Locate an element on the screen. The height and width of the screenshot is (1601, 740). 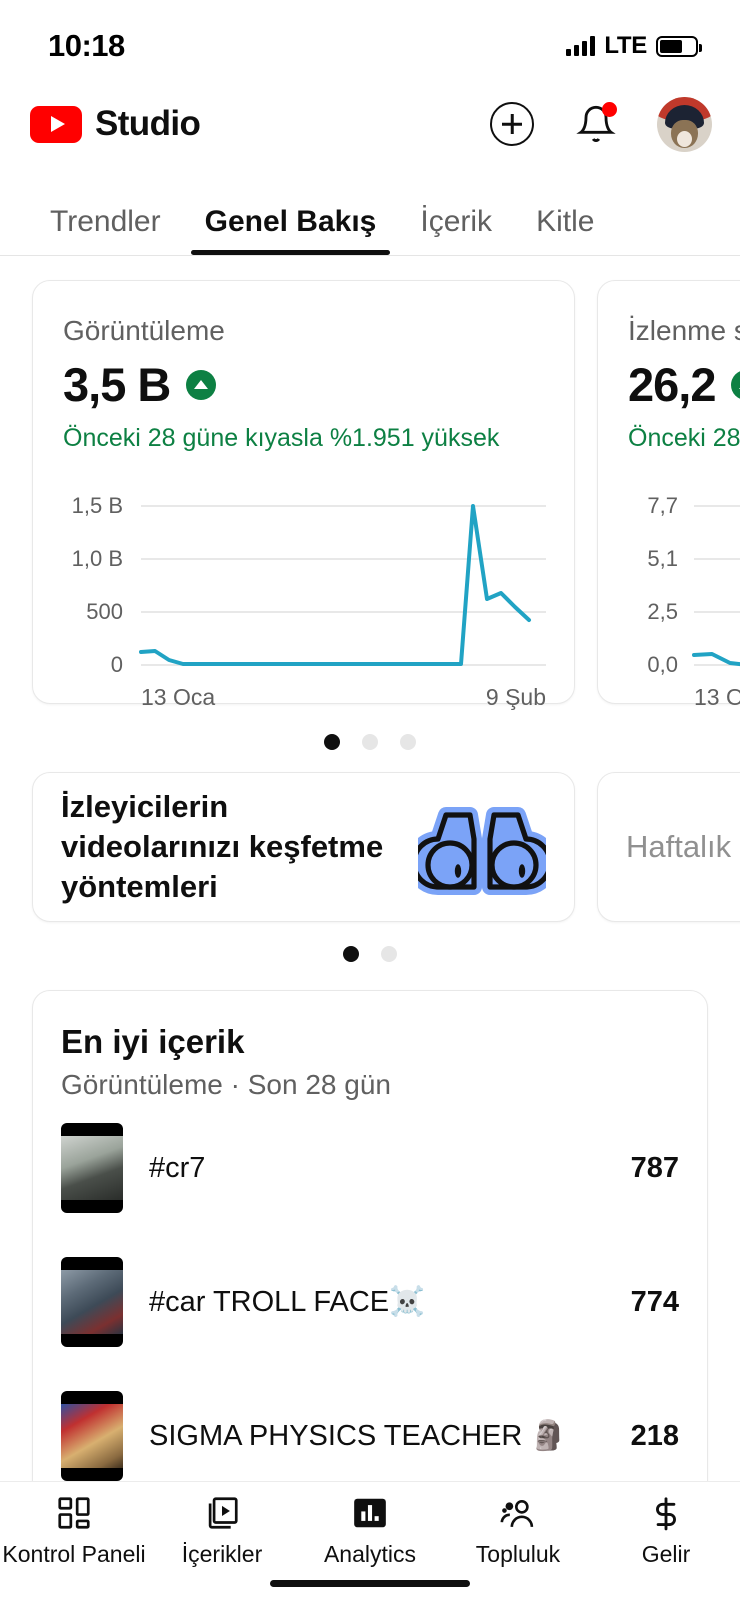
metric-value-row: 26,2 is located at coordinates (684, 384).